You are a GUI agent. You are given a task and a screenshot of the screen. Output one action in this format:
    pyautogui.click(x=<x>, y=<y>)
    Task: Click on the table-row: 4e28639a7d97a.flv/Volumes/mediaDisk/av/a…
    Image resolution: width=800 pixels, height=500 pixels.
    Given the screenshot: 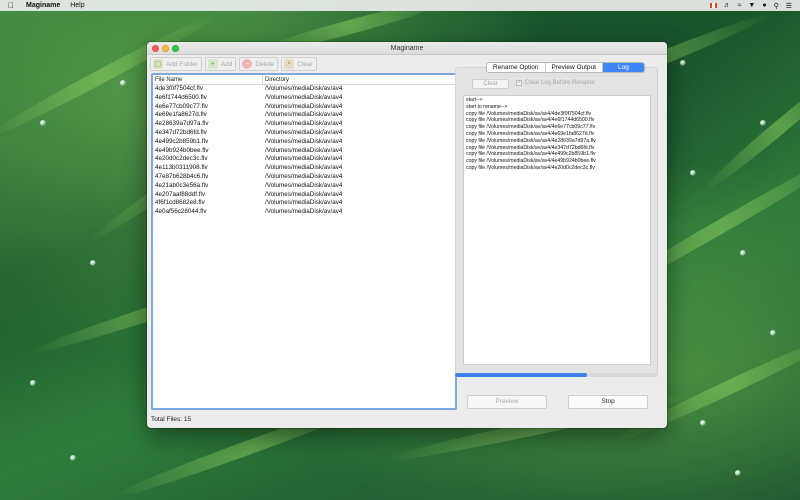 What is the action you would take?
    pyautogui.click(x=304, y=124)
    